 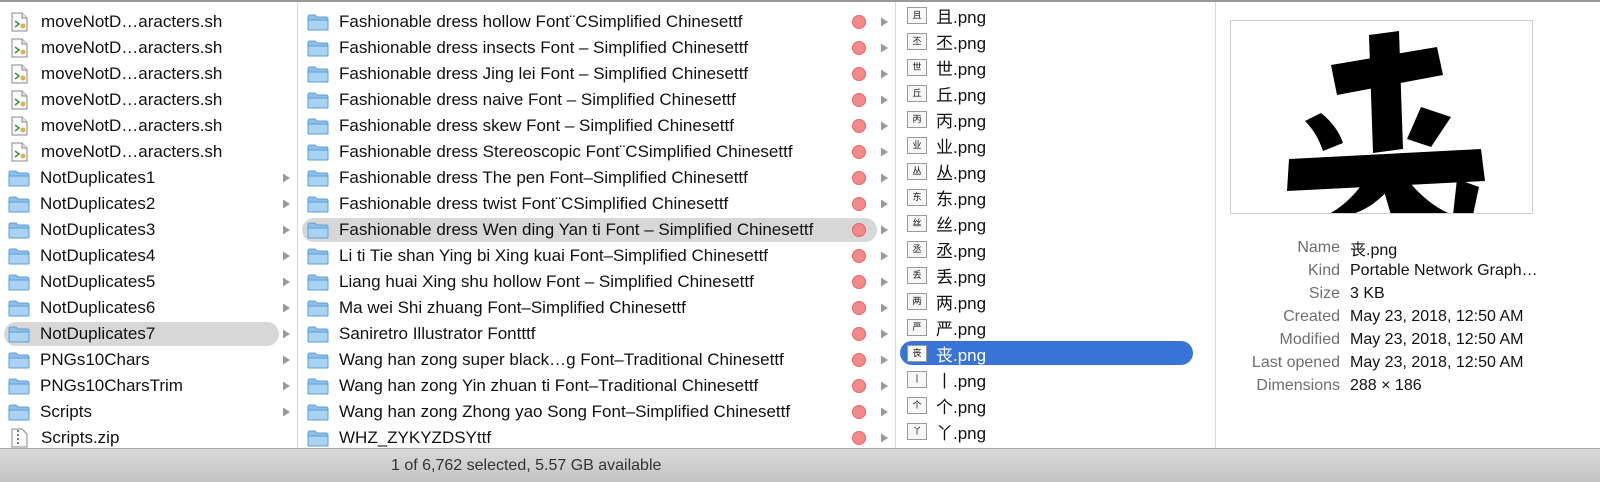 What do you see at coordinates (1323, 270) in the screenshot?
I see `info-key: Kind` at bounding box center [1323, 270].